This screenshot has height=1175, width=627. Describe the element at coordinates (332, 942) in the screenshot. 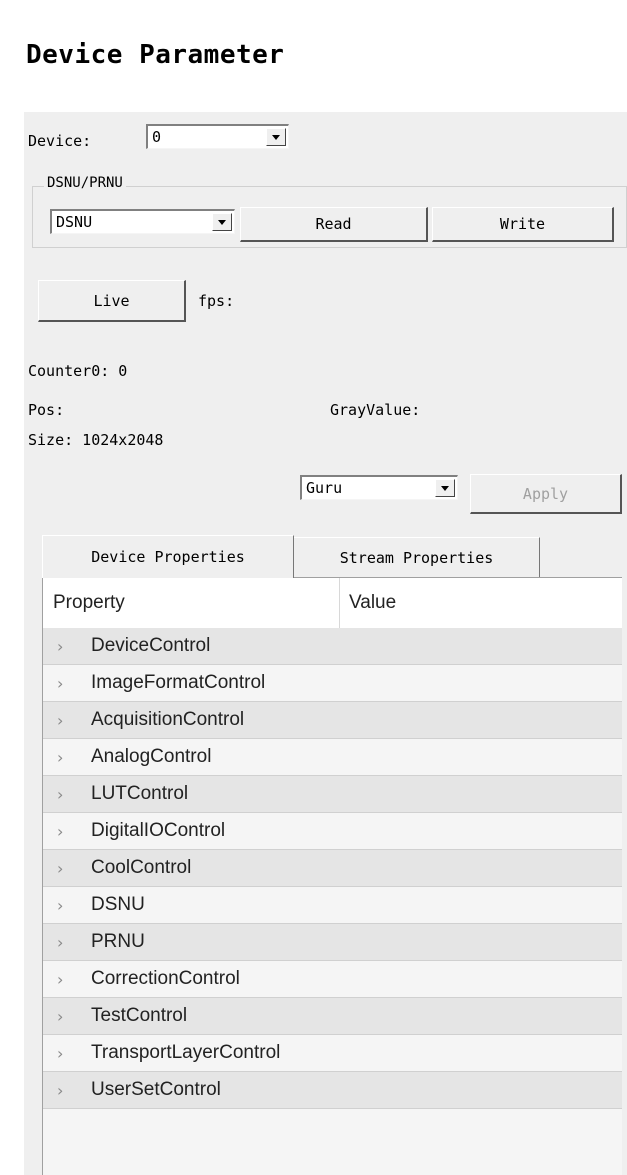

I see `property-row-prnu: › PRNU` at that location.